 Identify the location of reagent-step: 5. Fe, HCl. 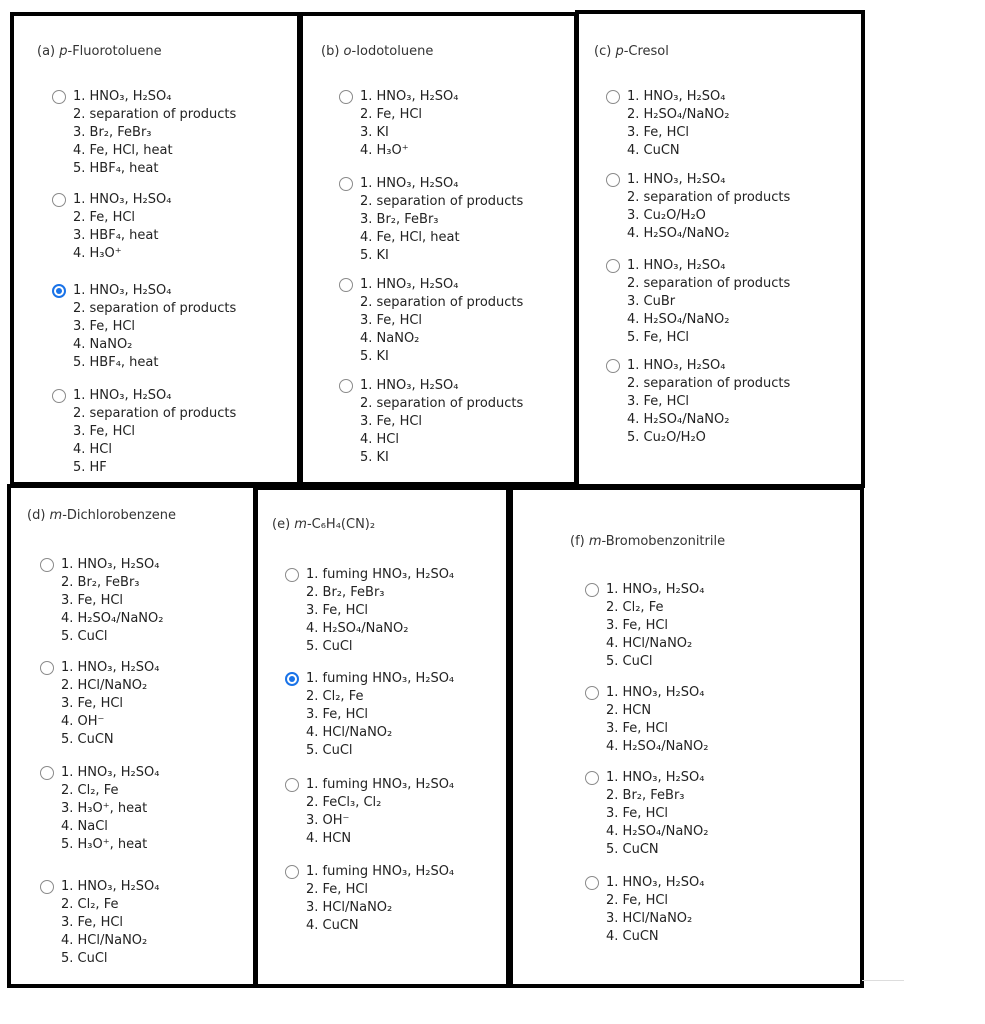
(658, 337).